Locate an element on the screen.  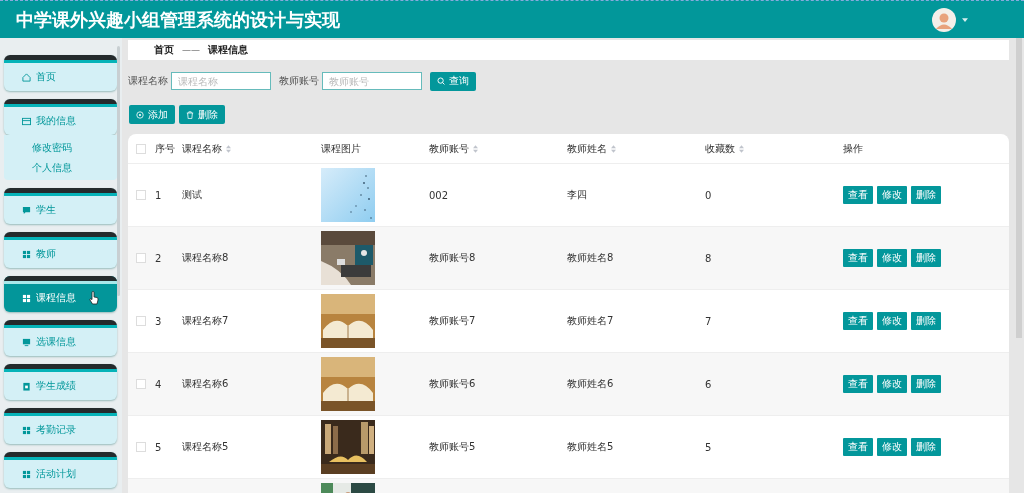
table-cell-text: 6 is located at coordinates (709, 384).